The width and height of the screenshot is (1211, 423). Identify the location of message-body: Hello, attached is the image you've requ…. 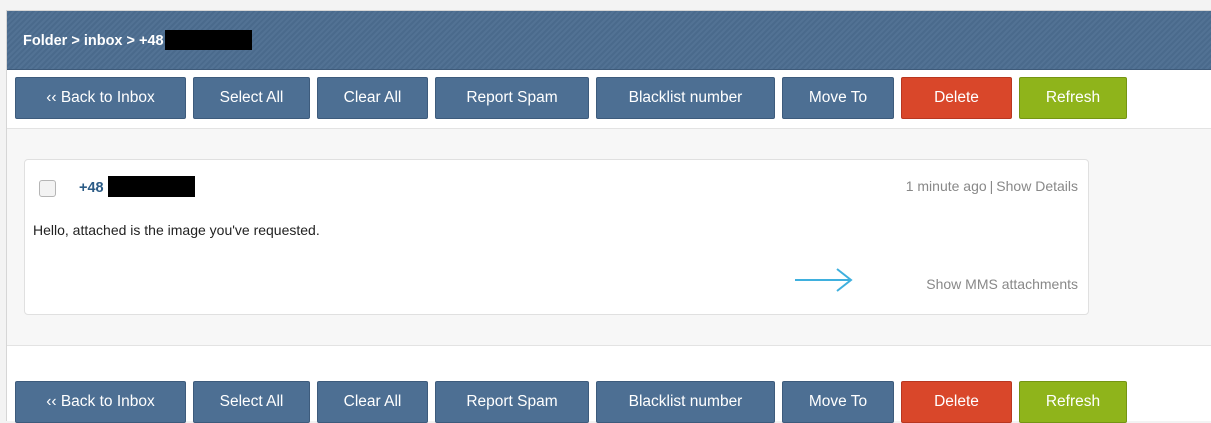
(176, 230).